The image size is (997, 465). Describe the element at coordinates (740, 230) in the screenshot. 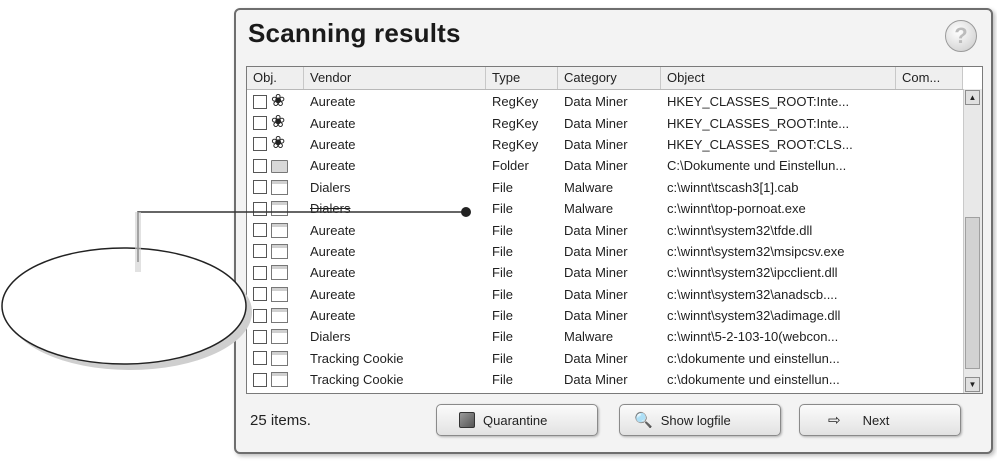

I see `row-object: c:\winnt\system32\tfde.dll` at that location.